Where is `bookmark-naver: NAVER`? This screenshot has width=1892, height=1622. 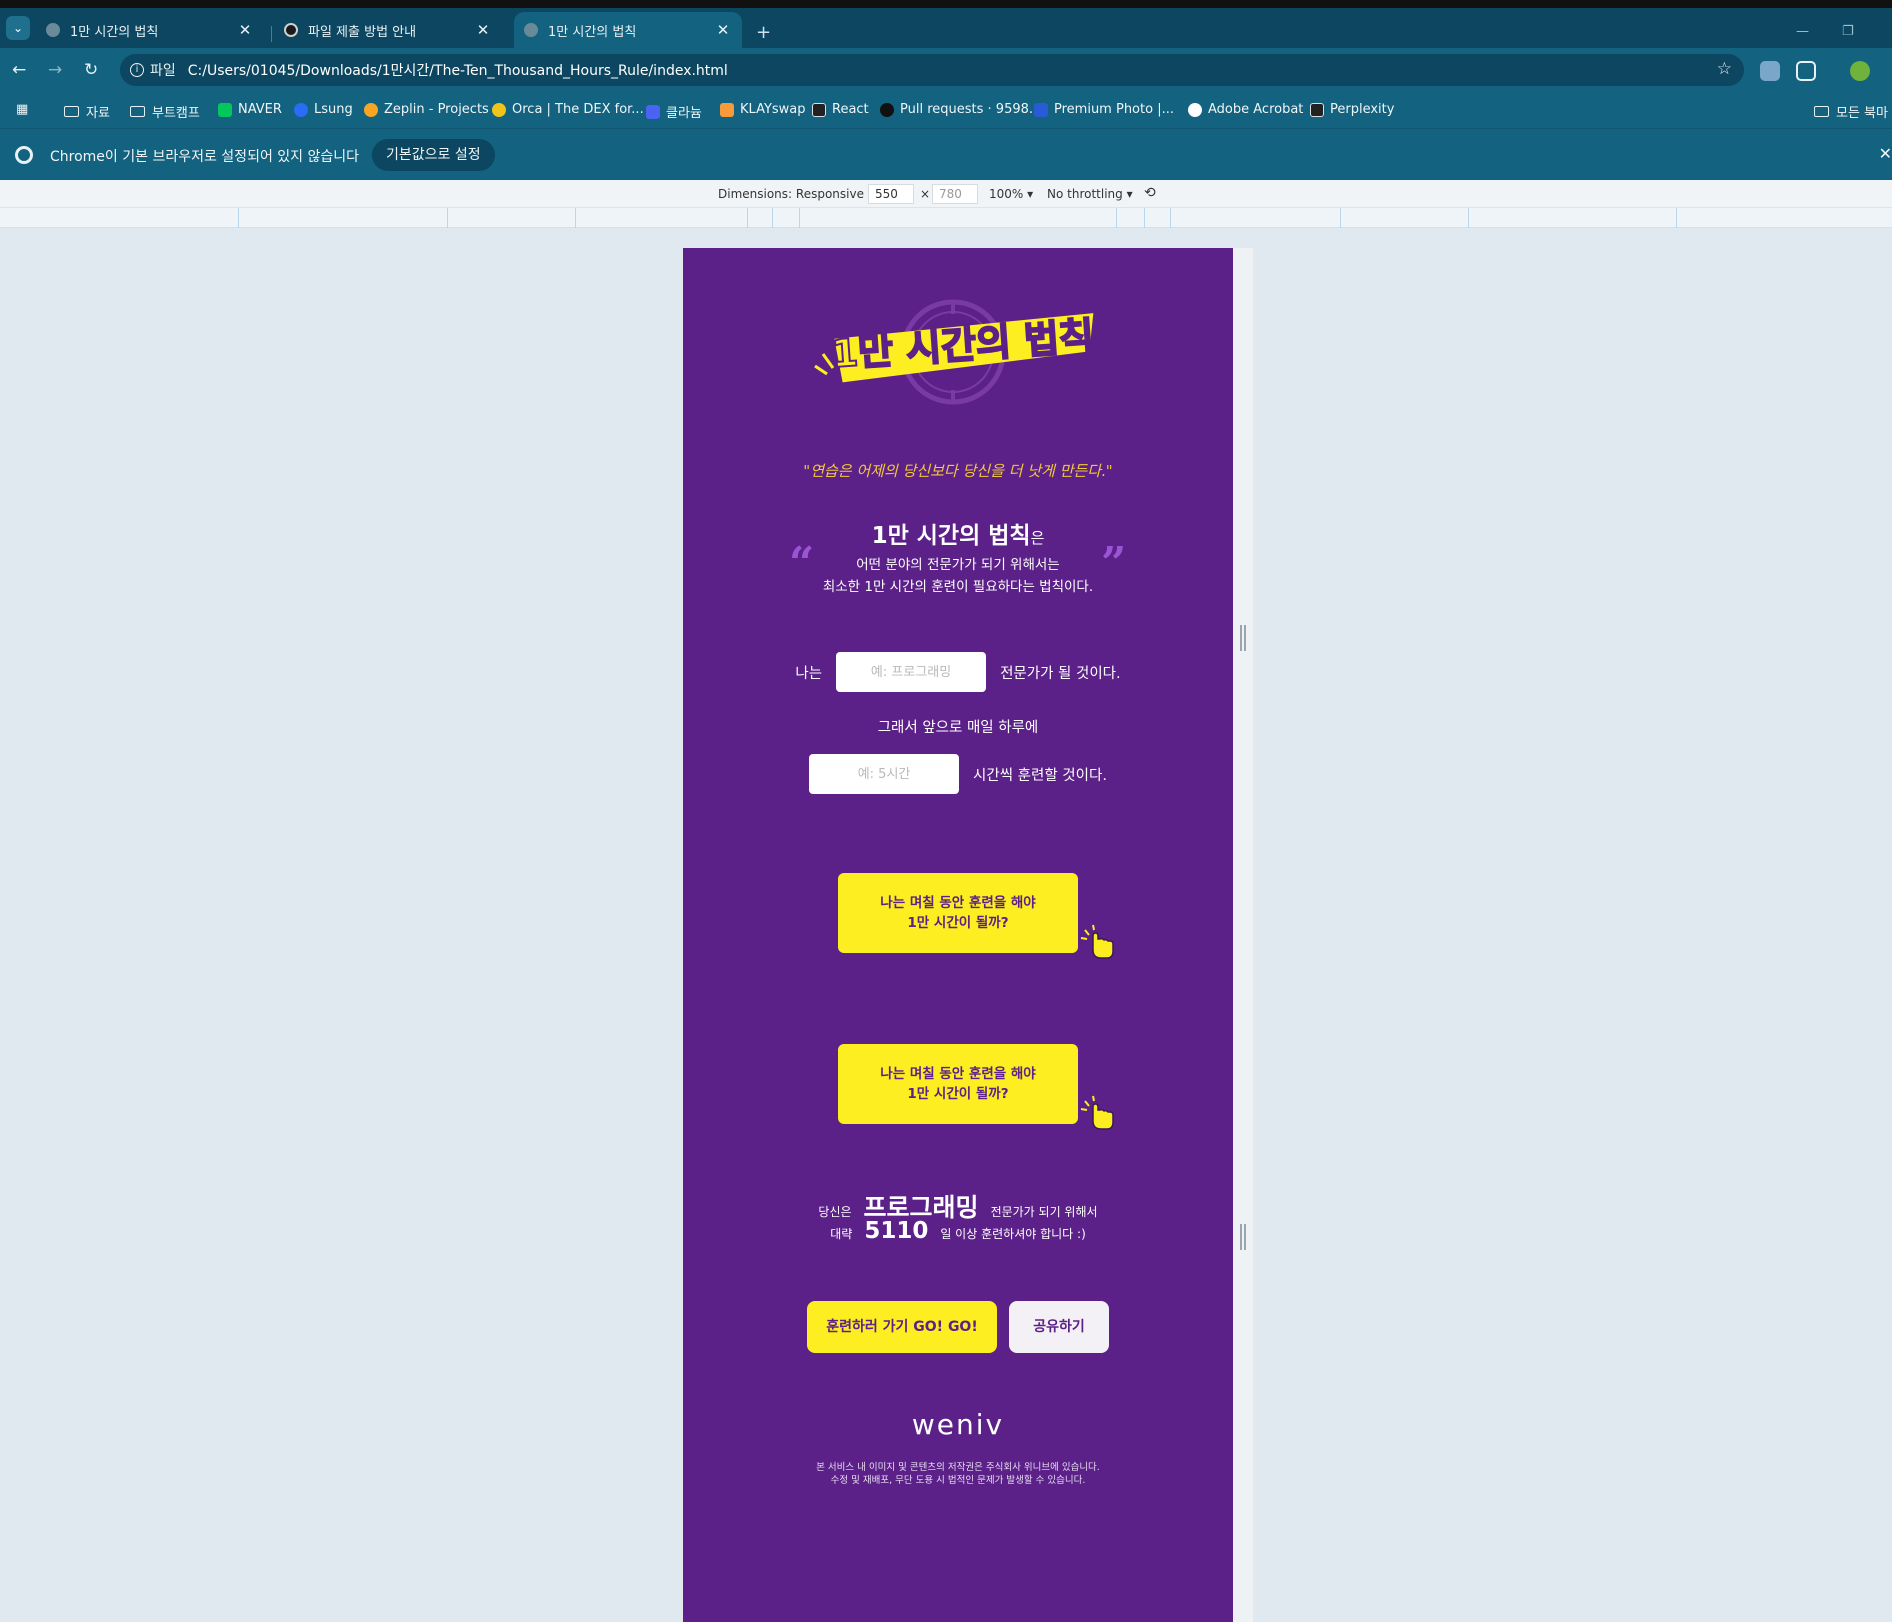 bookmark-naver: NAVER is located at coordinates (250, 109).